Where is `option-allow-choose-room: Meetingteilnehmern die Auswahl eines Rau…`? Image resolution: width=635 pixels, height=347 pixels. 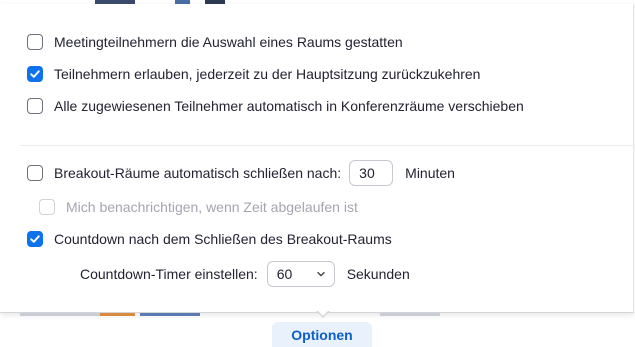 option-allow-choose-room: Meetingteilnehmern die Auswahl eines Rau… is located at coordinates (215, 42).